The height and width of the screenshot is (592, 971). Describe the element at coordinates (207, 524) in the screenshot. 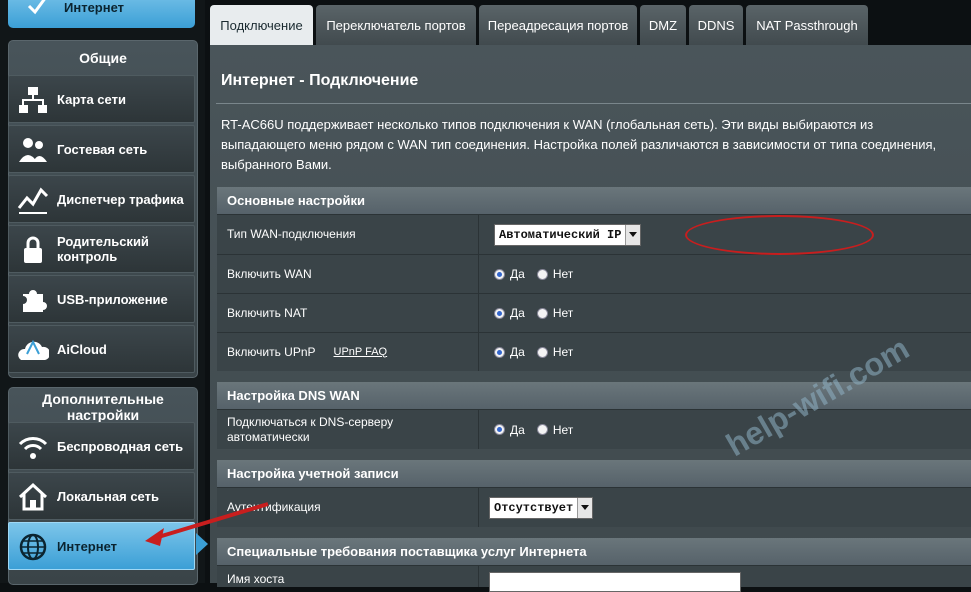

I see `annotation-arrow-icon` at that location.